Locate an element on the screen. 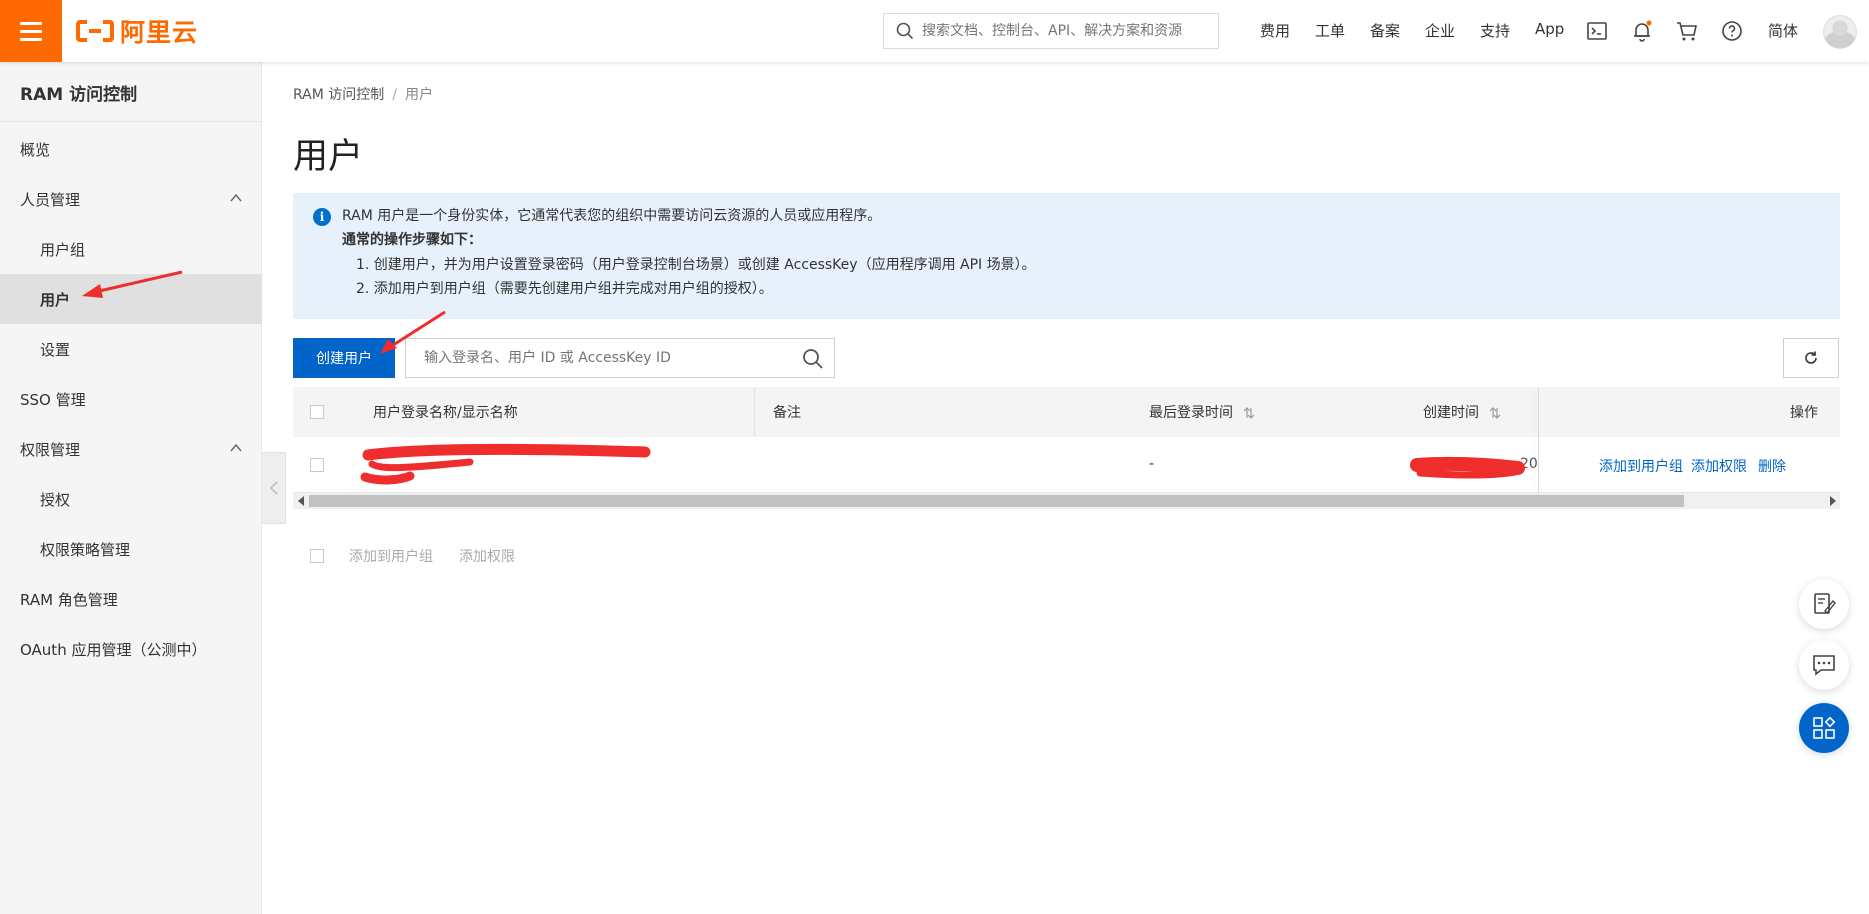  column-header-created-at: 创建时间 is located at coordinates (1462, 412).